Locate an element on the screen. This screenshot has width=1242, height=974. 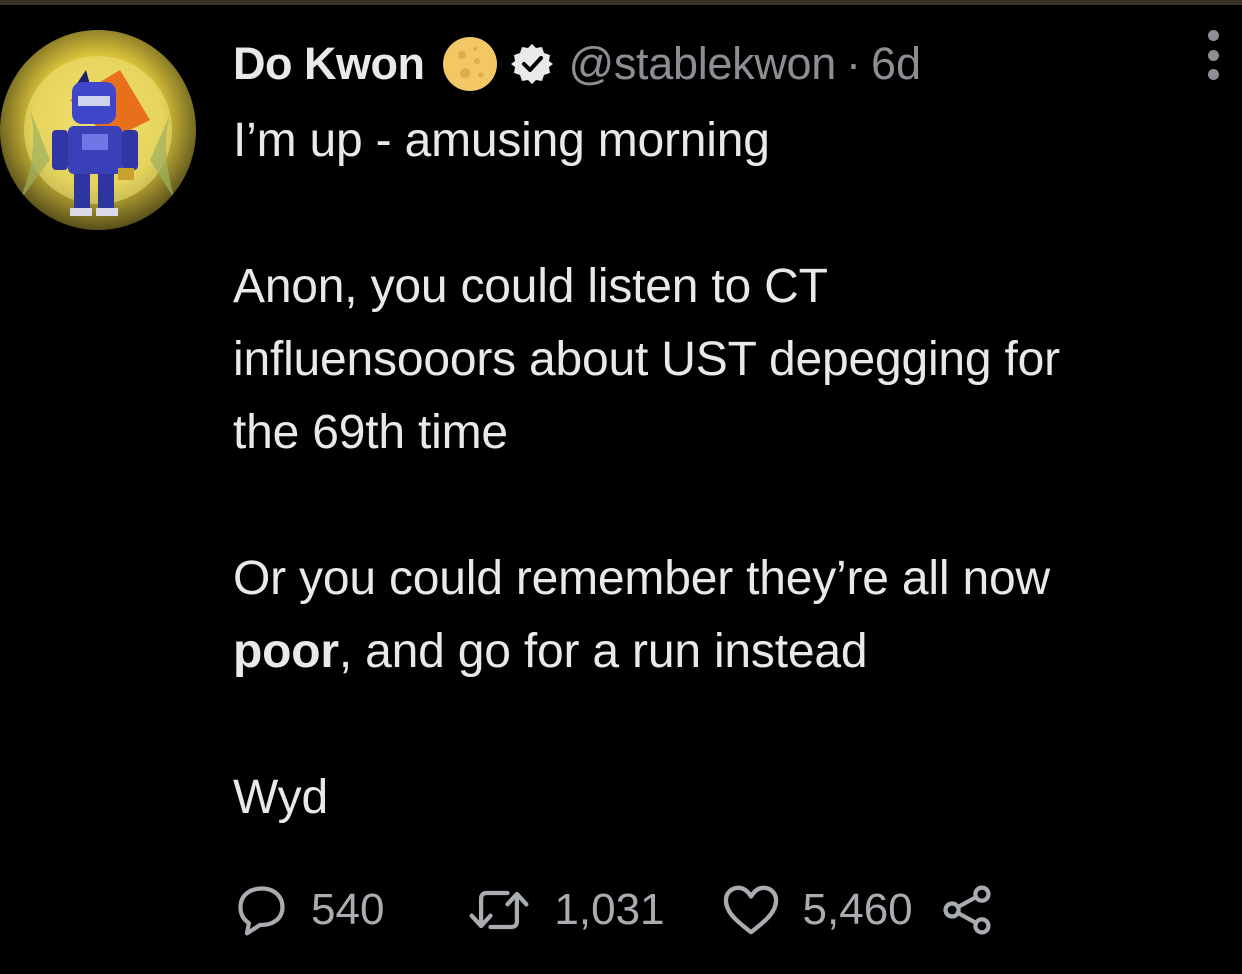
reply-icon is located at coordinates (261, 911).